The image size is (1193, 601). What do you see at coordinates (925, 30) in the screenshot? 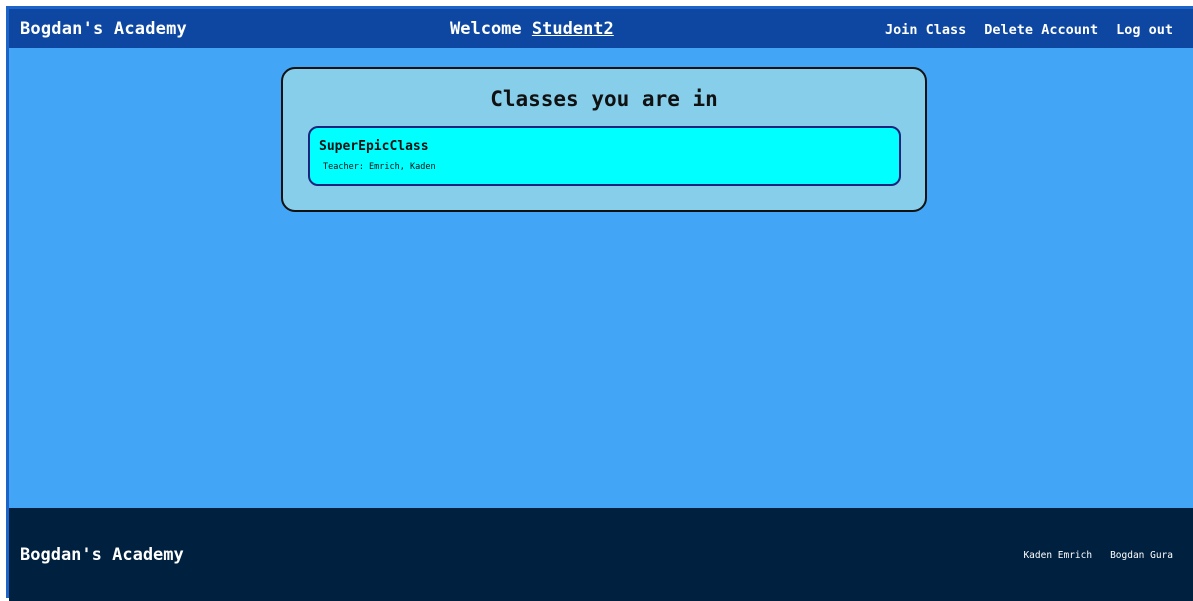
I see `join-class-link: Join Class` at bounding box center [925, 30].